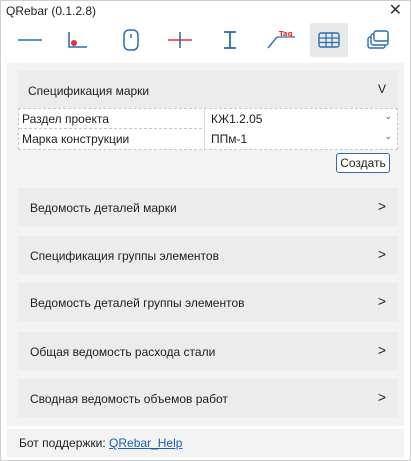 This screenshot has width=411, height=461. Describe the element at coordinates (137, 303) in the screenshot. I see `section-label: Ведомость деталей группы элементов` at that location.